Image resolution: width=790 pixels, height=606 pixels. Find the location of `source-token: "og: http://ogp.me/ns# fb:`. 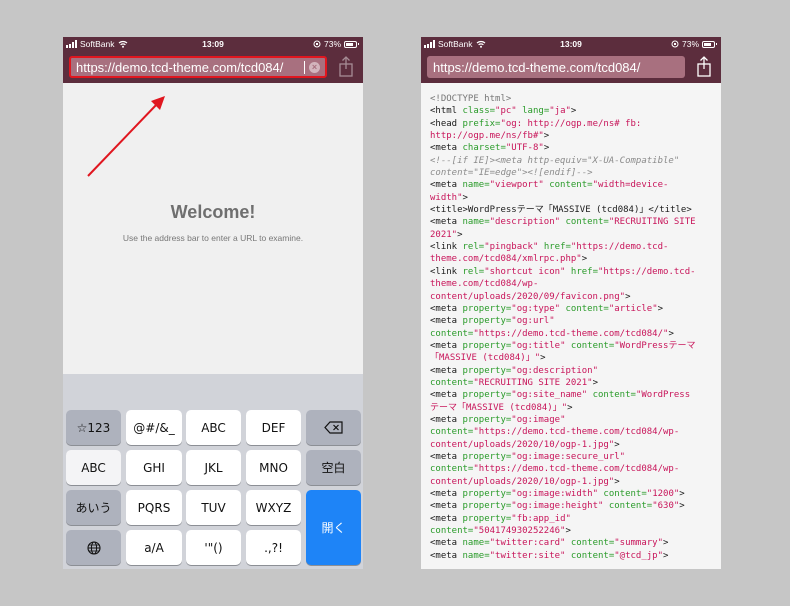

source-token: "og: http://ogp.me/ns# fb: is located at coordinates (571, 123).